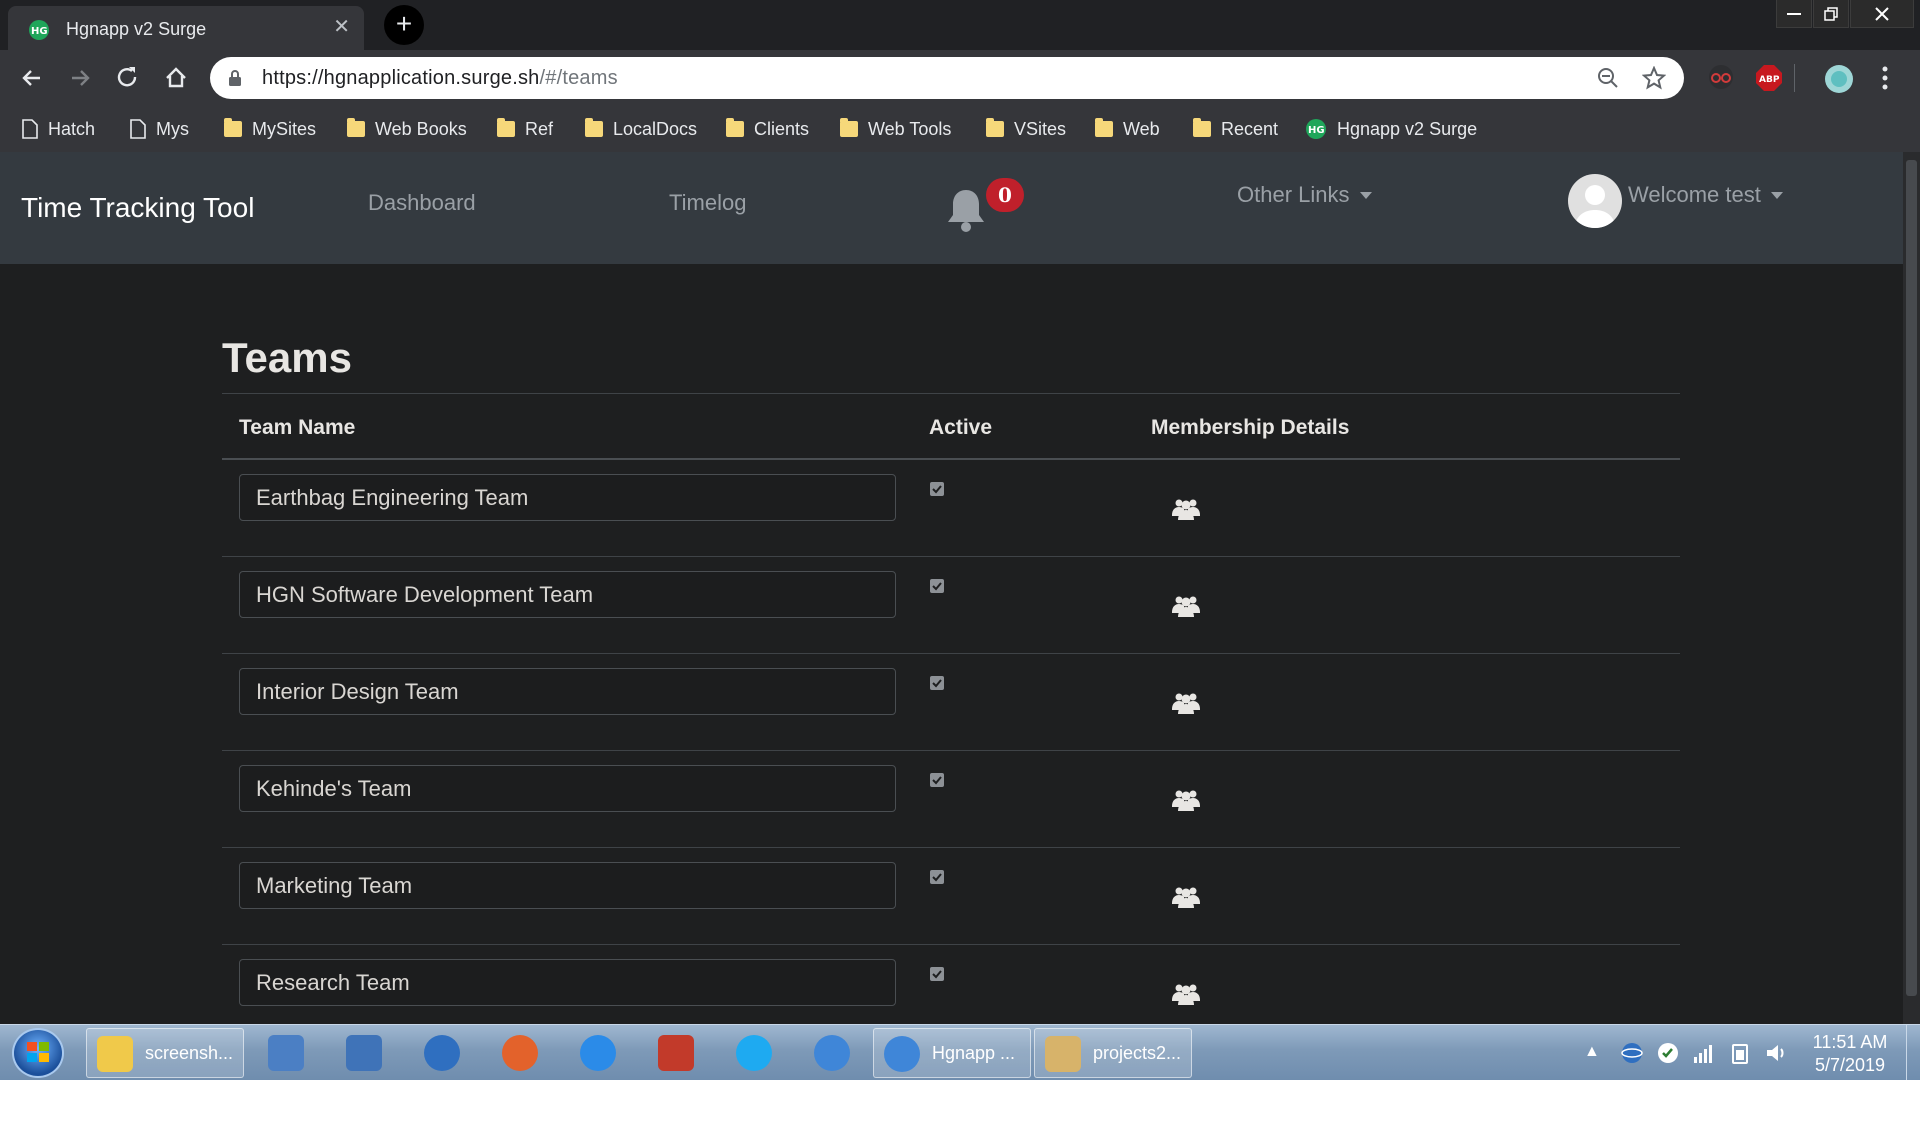  I want to click on notification-bell-icon, so click(966, 210).